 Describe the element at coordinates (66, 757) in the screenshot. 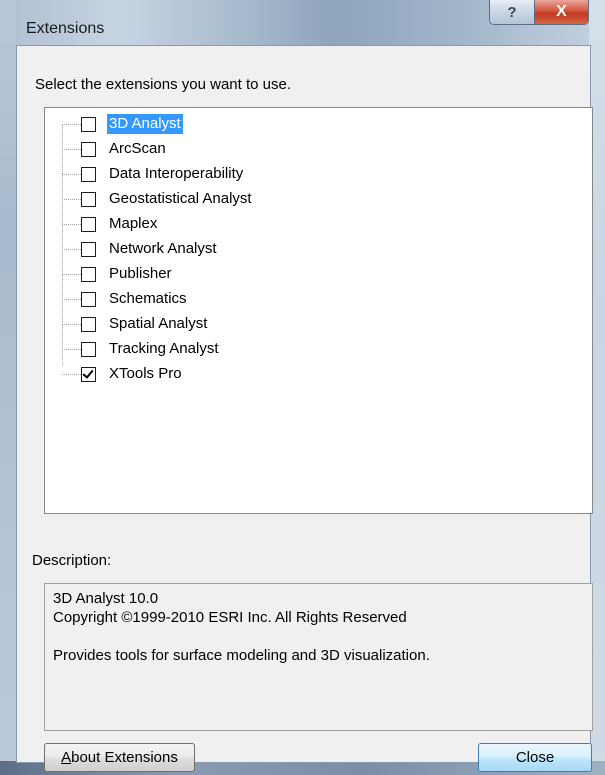

I see `about-extensions-mnemonic: A` at that location.